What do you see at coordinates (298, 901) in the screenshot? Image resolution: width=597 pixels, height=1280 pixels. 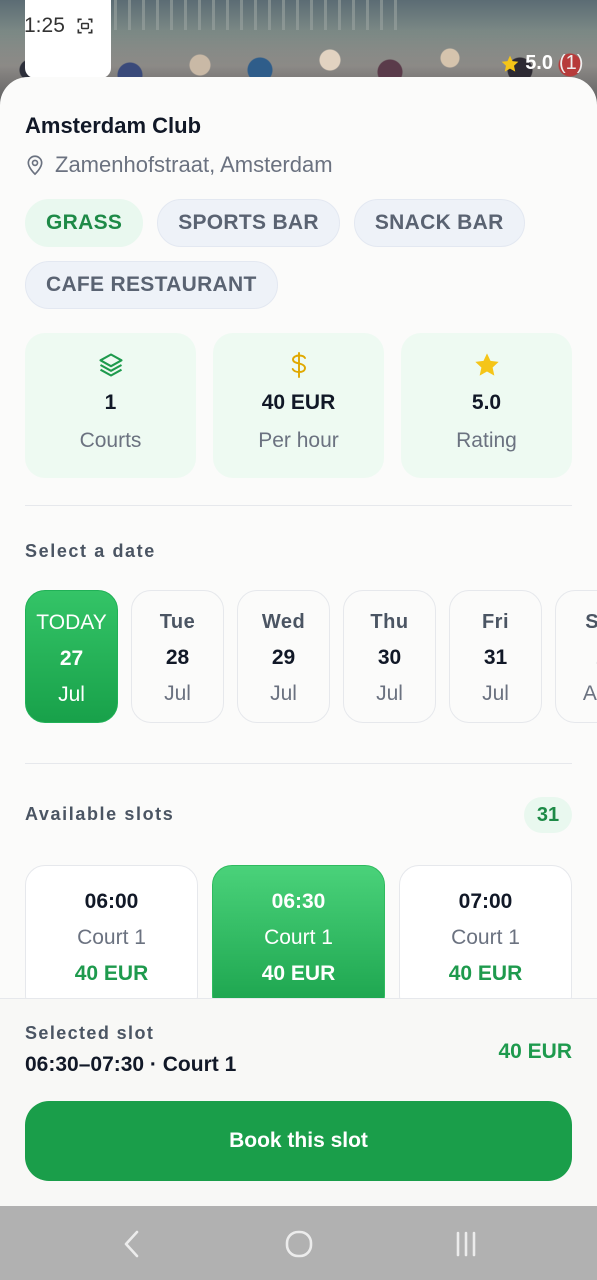 I see `slot-time: 06:30` at bounding box center [298, 901].